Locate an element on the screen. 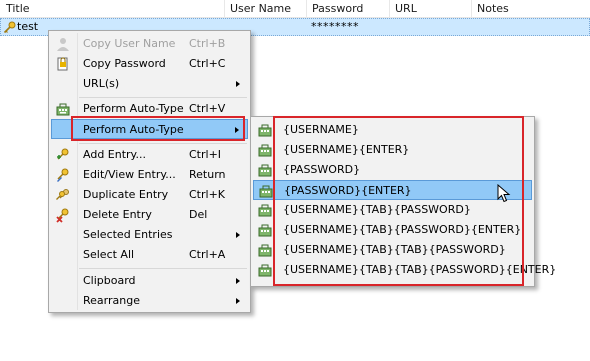 The image size is (590, 361). edit-entry-icon is located at coordinates (63, 175).